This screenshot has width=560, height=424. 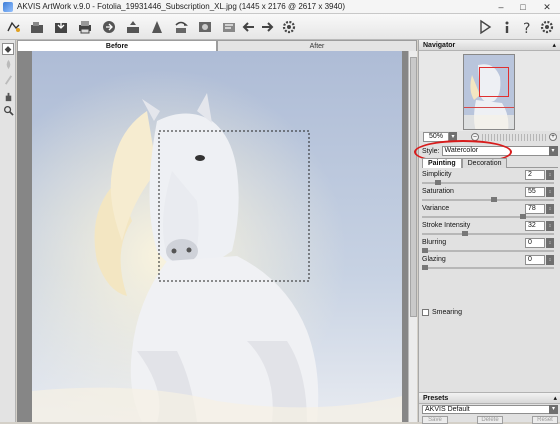 I want to click on save-file-icon, so click(x=61, y=27).